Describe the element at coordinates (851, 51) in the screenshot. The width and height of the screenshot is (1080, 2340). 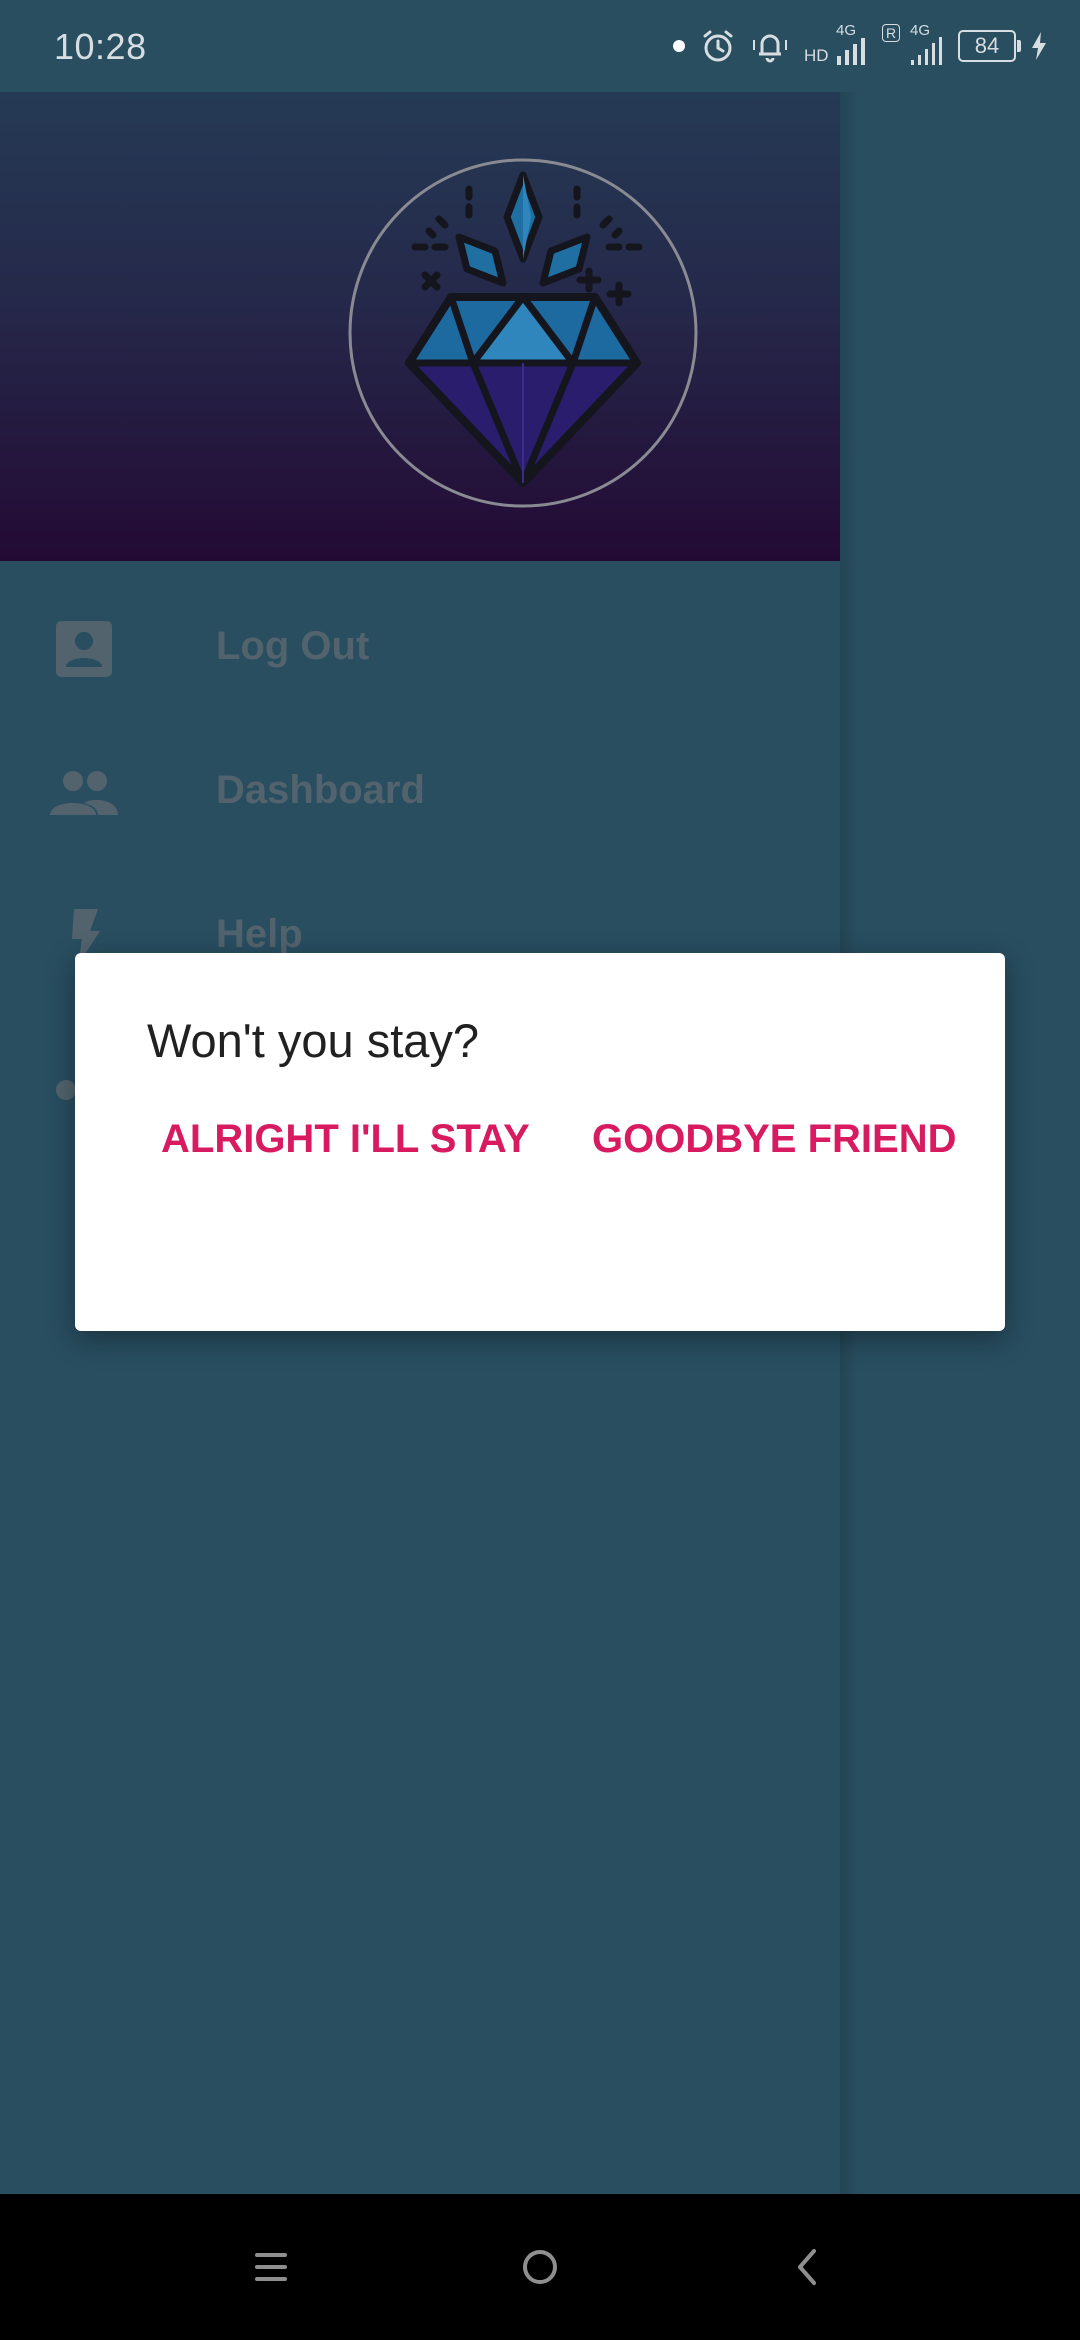
I see `signal-bars-icon` at that location.